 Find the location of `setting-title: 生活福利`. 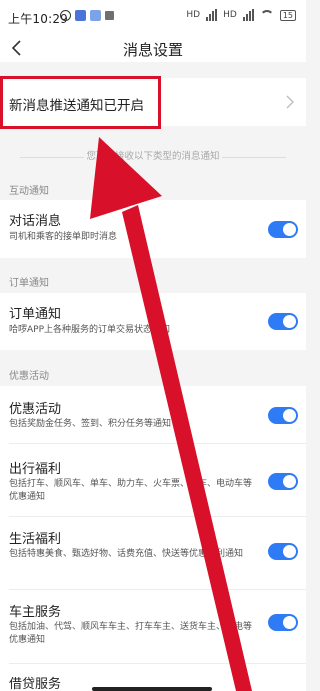

setting-title: 生活福利 is located at coordinates (35, 539).